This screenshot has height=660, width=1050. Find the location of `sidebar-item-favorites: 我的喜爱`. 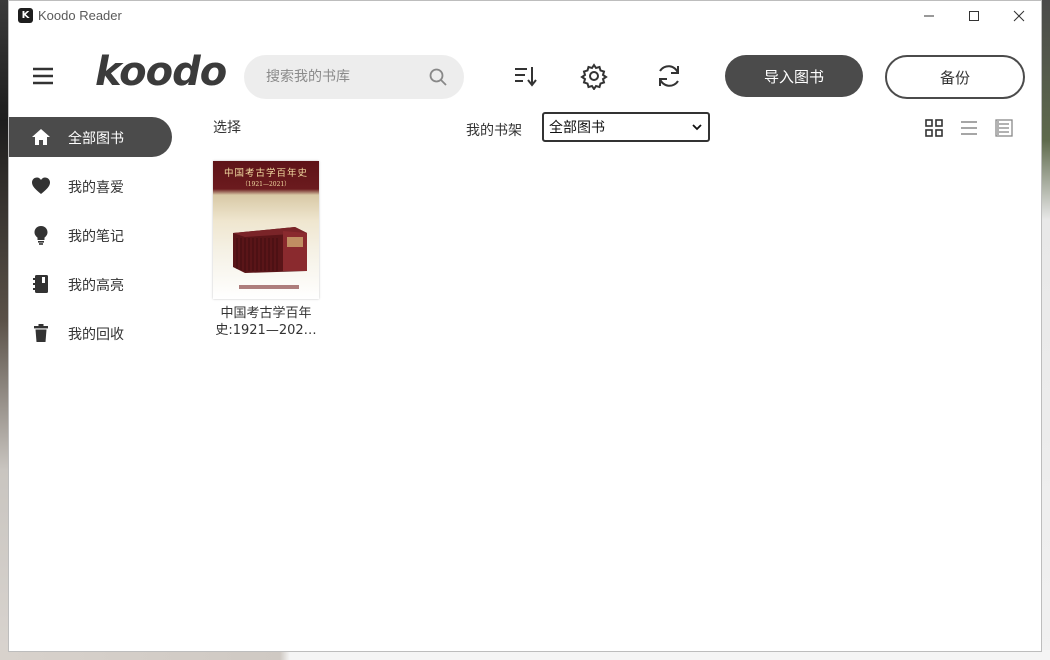

sidebar-item-favorites: 我的喜爱 is located at coordinates (94, 186).